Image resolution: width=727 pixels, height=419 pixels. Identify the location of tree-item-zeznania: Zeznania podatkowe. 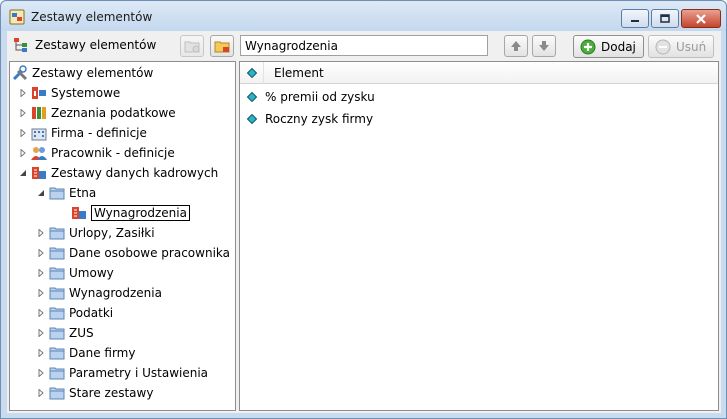
(97, 113).